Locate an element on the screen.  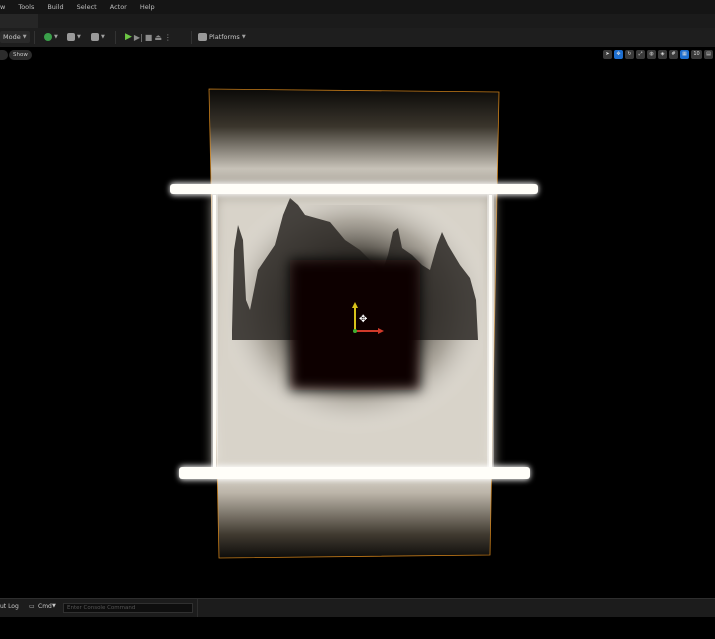
grid-snap-icon: # is located at coordinates (673, 54).